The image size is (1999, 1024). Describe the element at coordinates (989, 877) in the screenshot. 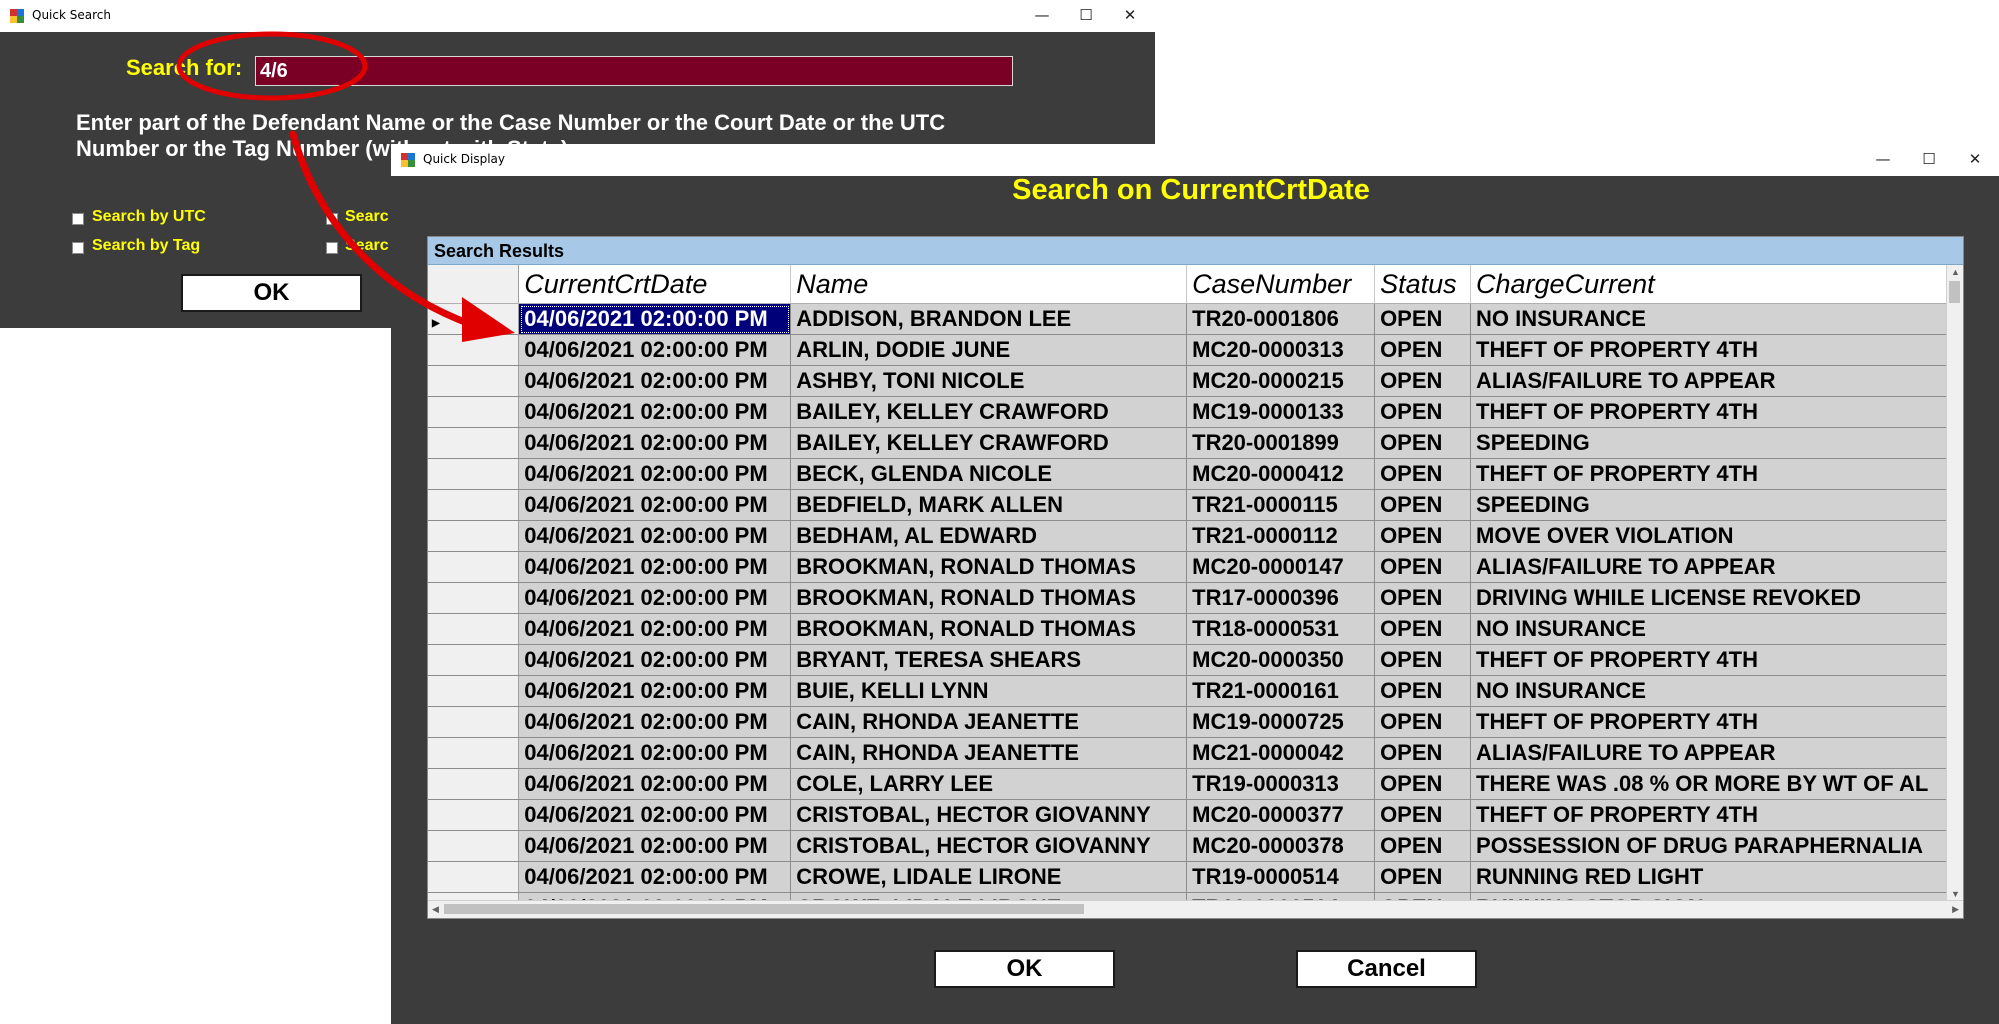

I see `cell-name: CROWE, LIDALE LIRONE` at that location.